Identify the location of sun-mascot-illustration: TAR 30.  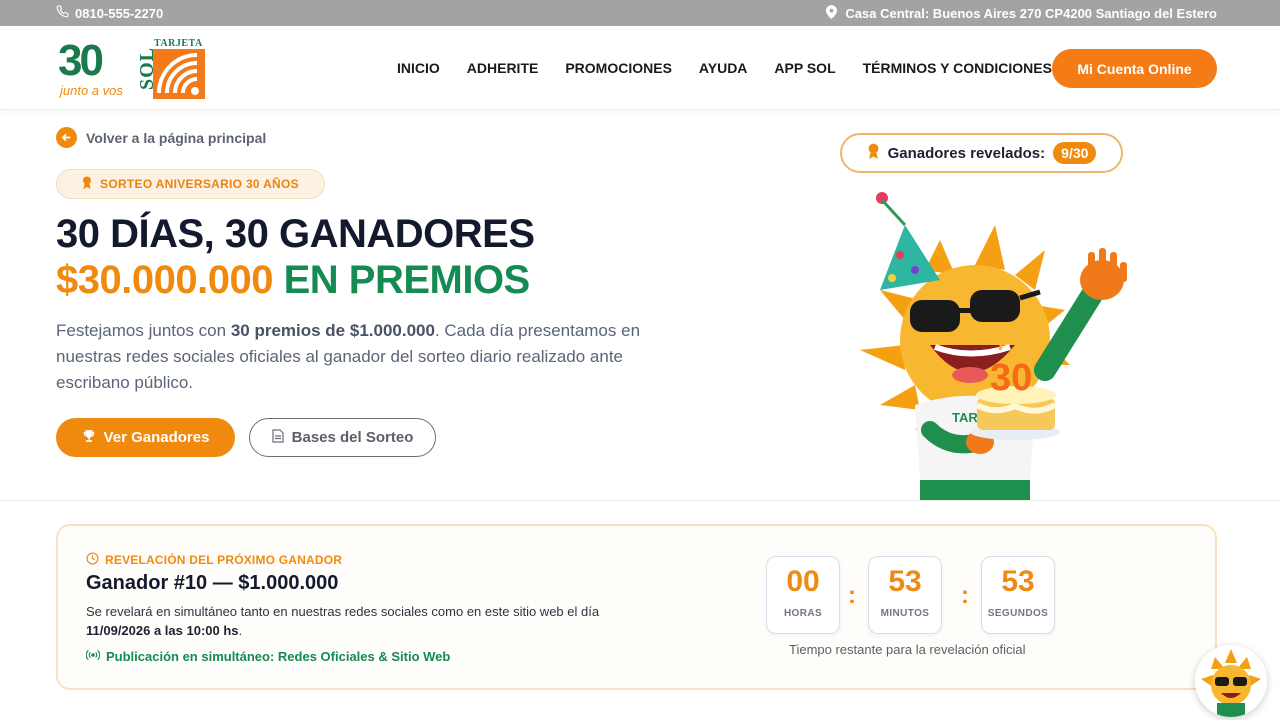
(980, 340).